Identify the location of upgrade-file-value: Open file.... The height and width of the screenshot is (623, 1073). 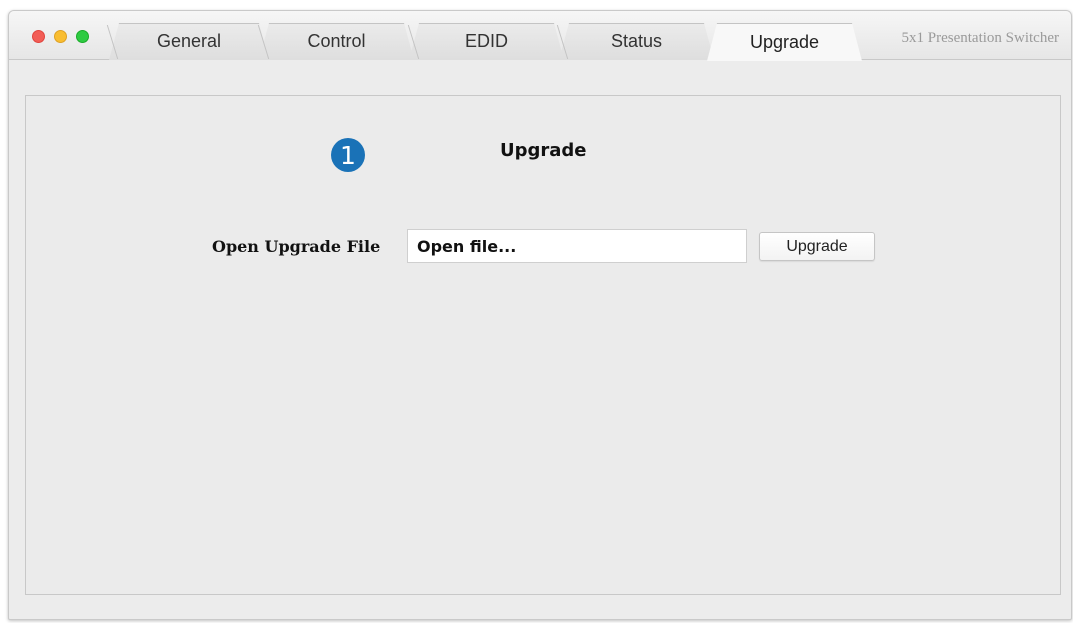
(467, 246).